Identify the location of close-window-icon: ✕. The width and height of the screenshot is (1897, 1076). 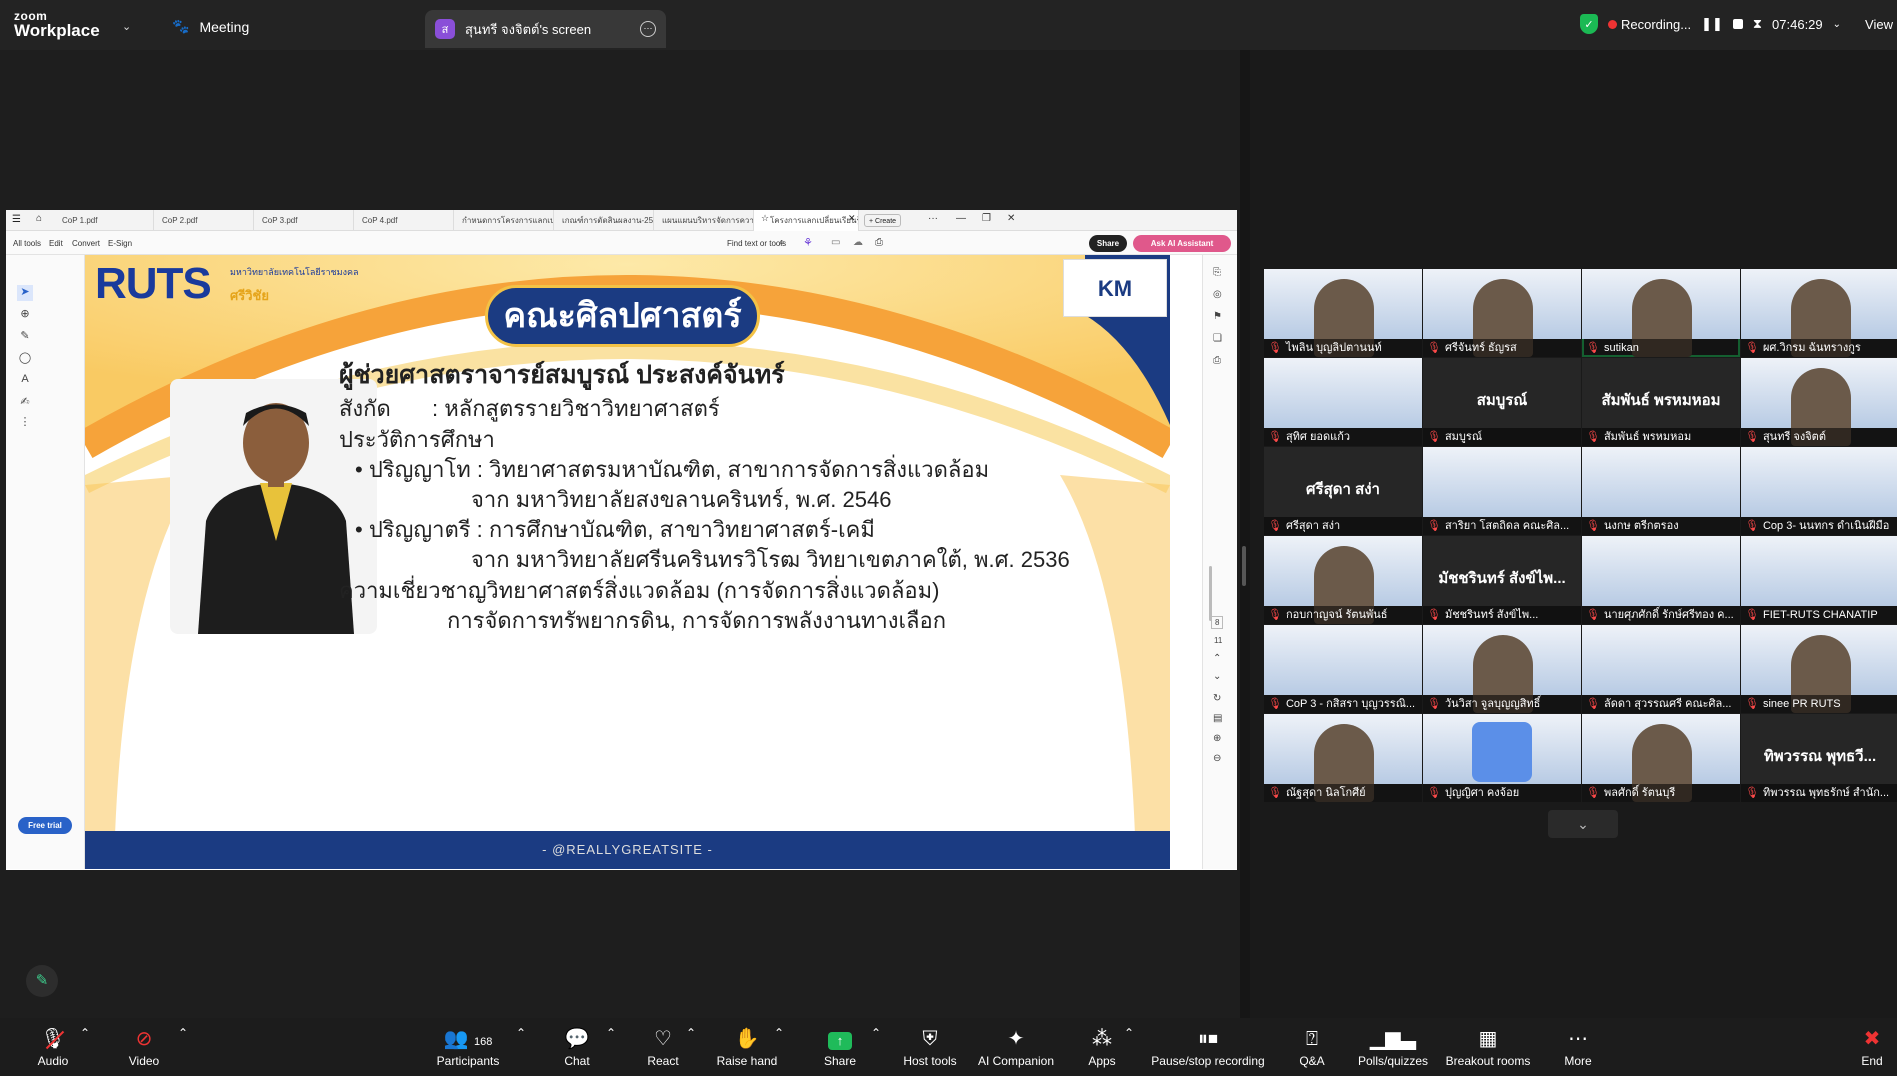
(1011, 218).